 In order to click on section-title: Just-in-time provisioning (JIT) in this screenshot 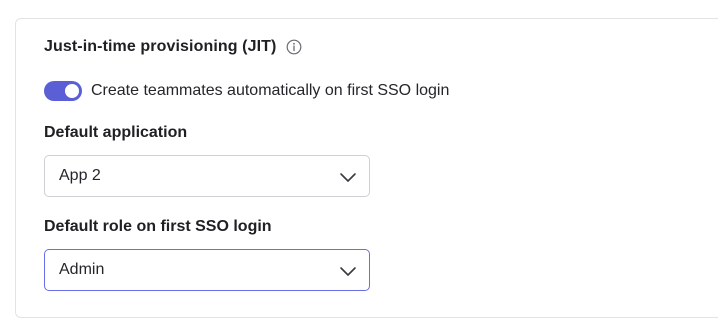, I will do `click(160, 46)`.